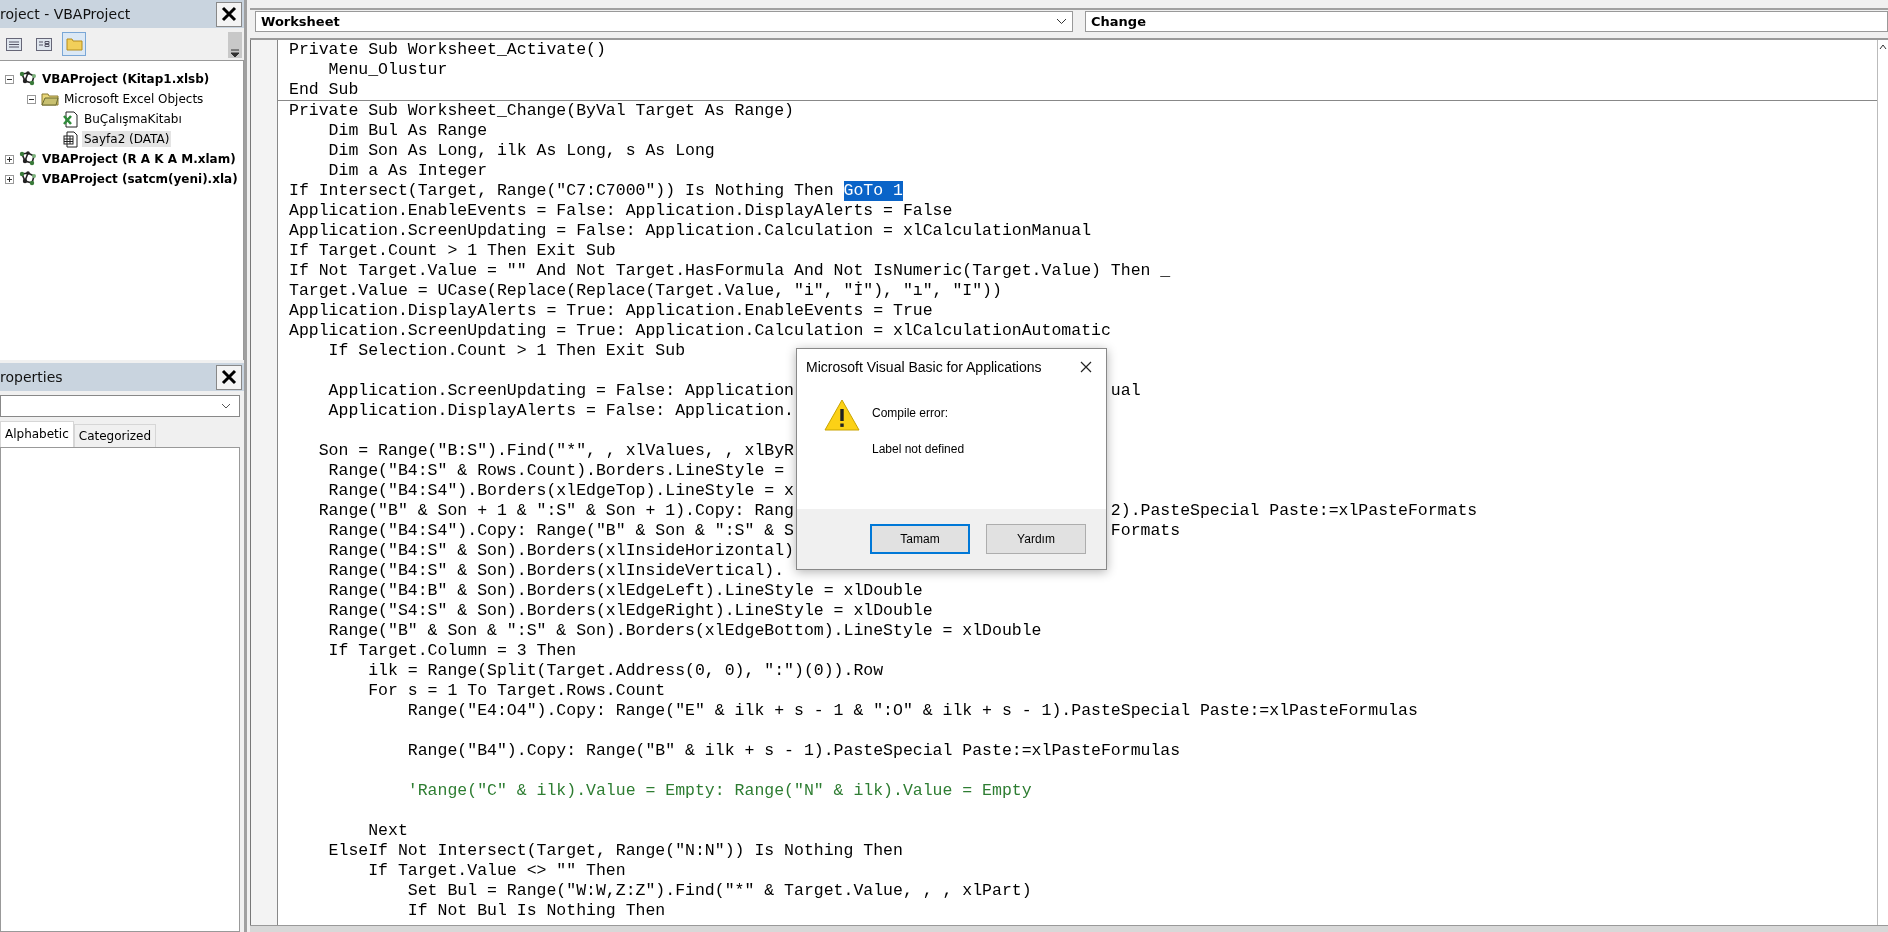  Describe the element at coordinates (920, 539) in the screenshot. I see `dialog-button: Tamam` at that location.